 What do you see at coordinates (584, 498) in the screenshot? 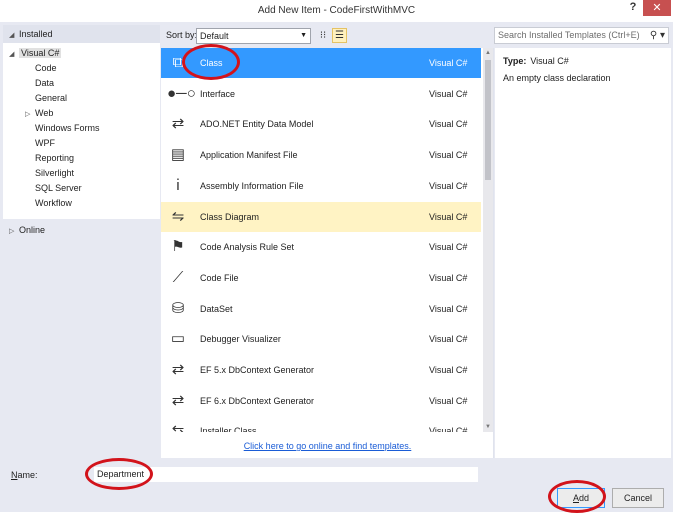
I see `button-label: dd` at bounding box center [584, 498].